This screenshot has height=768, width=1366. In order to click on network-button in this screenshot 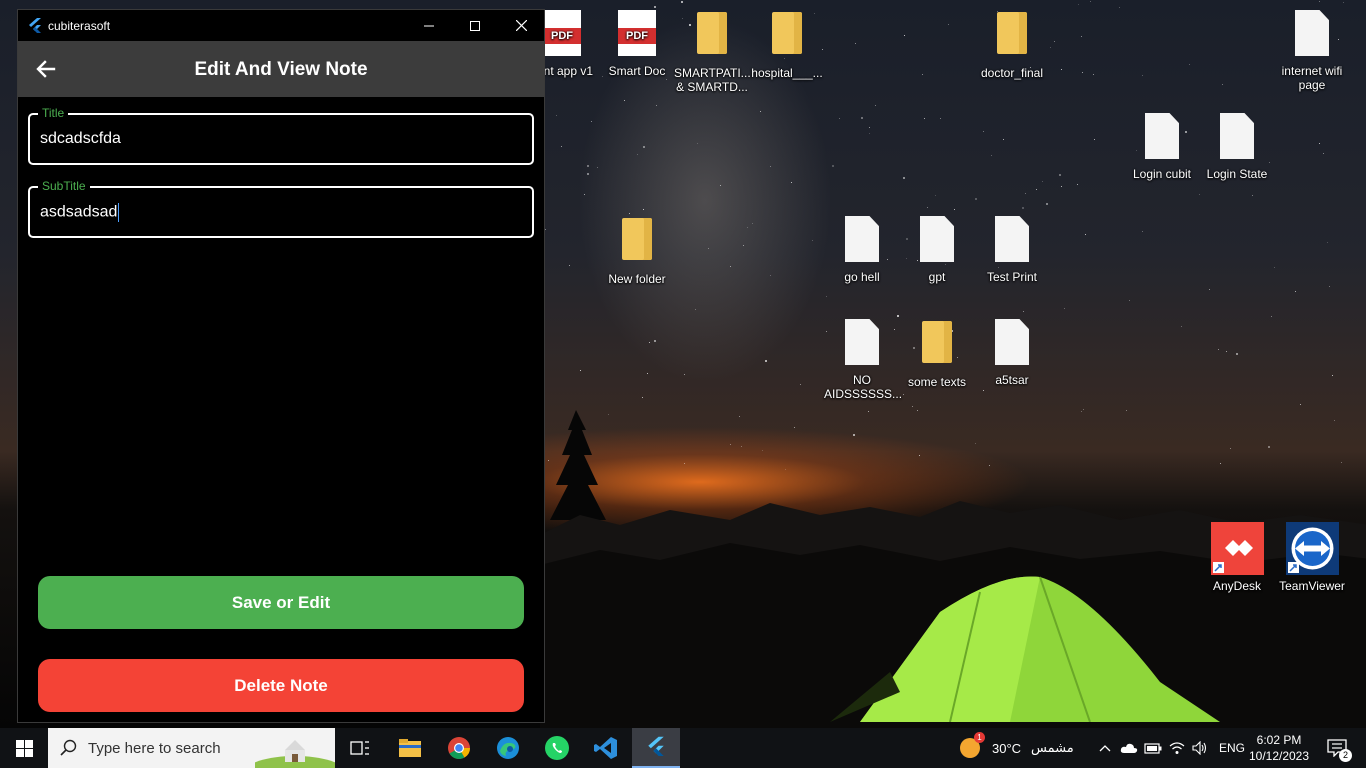, I will do `click(1177, 748)`.